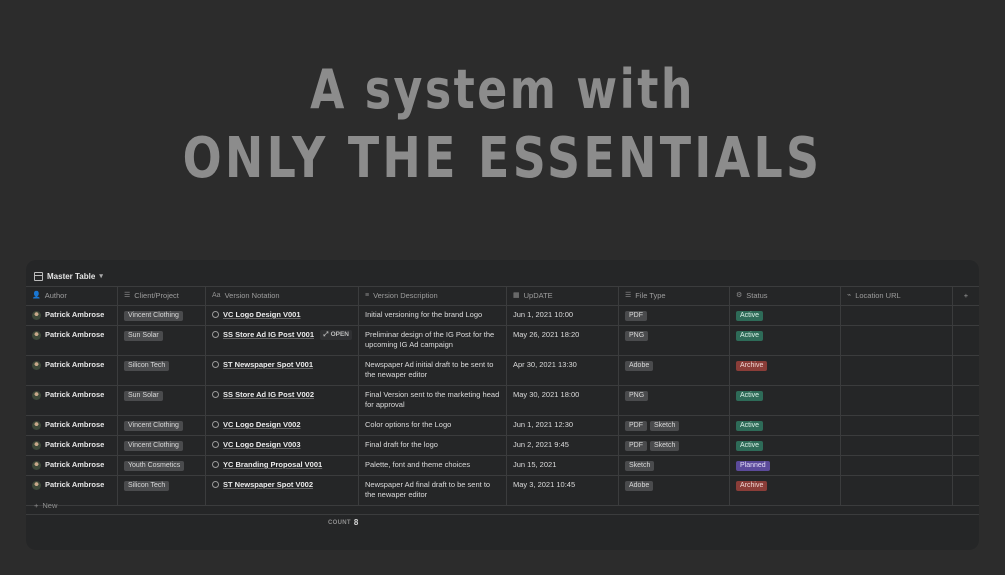 The width and height of the screenshot is (1005, 575). What do you see at coordinates (127, 295) in the screenshot?
I see `list-icon: ☰` at bounding box center [127, 295].